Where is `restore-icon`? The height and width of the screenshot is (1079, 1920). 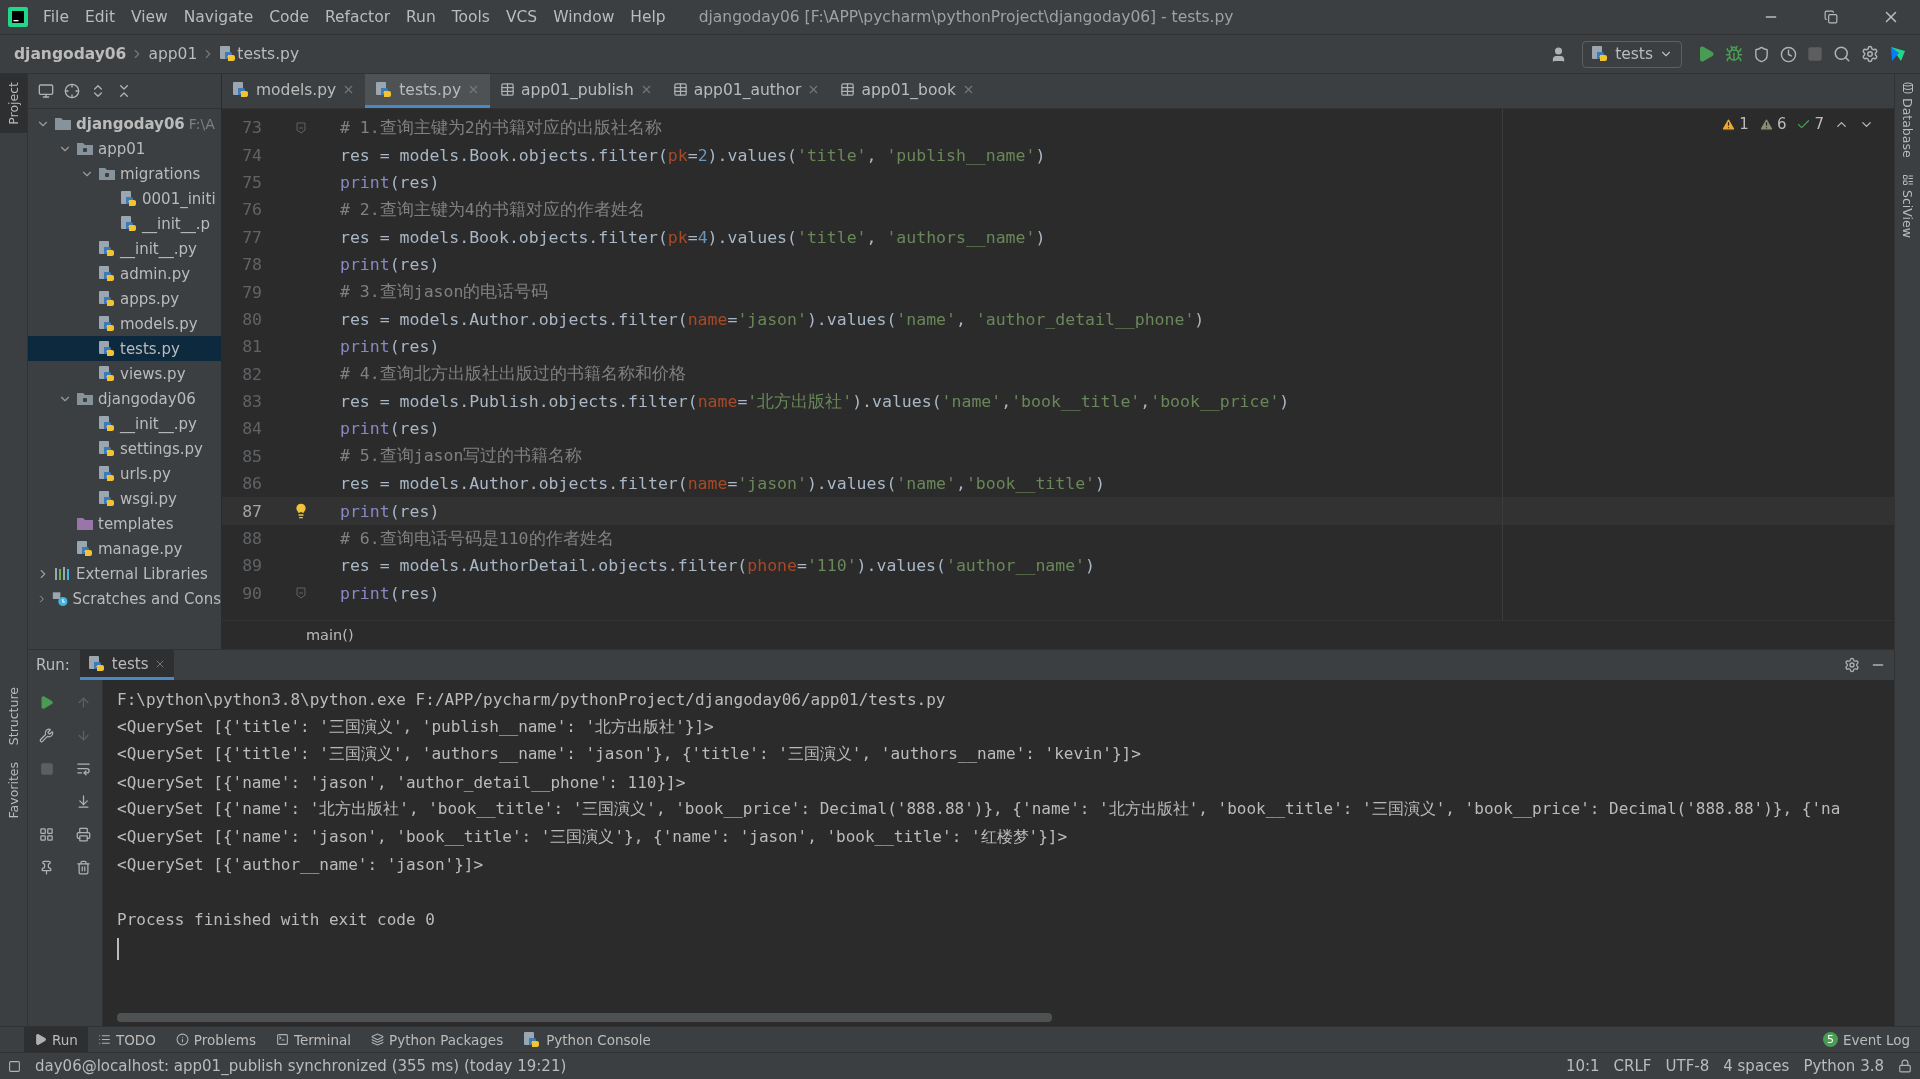
restore-icon is located at coordinates (1831, 17).